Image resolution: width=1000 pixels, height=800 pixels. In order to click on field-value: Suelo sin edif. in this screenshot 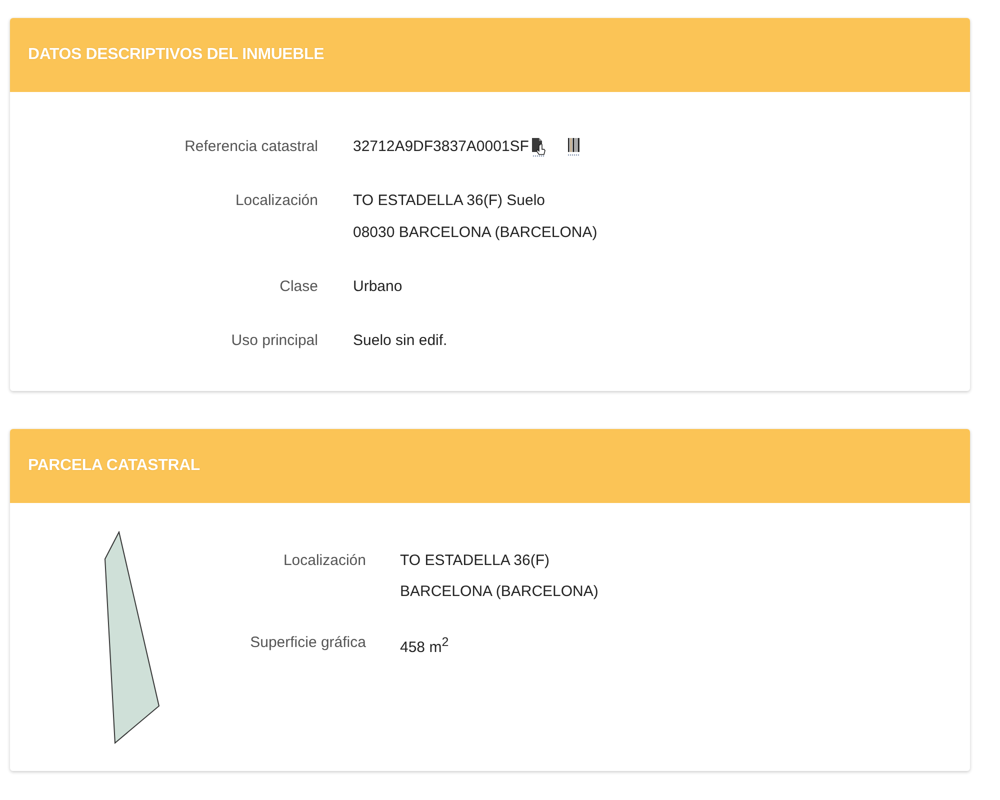, I will do `click(400, 341)`.